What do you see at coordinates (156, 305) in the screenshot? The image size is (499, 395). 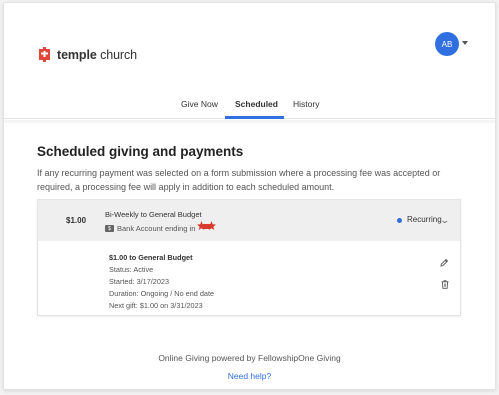 I see `detail-next-gift: Next gift: $1.00 on 3/31/2023` at bounding box center [156, 305].